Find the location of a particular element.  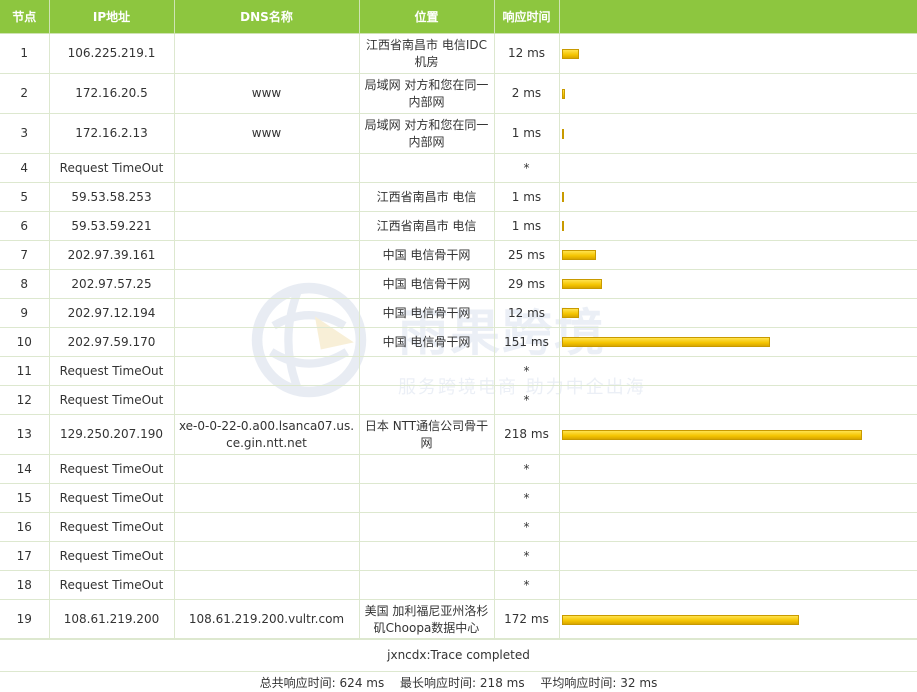

hop-ip-cell: 202.97.59.170 is located at coordinates (112, 342).